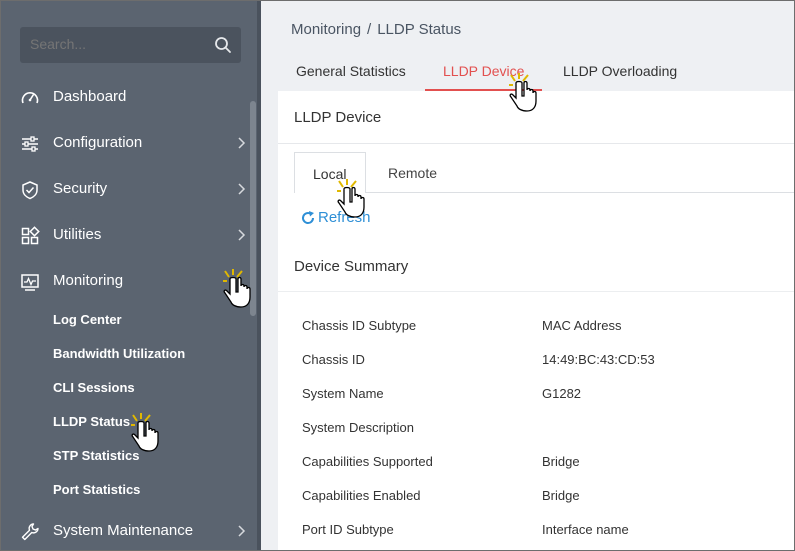  I want to click on subtab-remote: Remote, so click(412, 173).